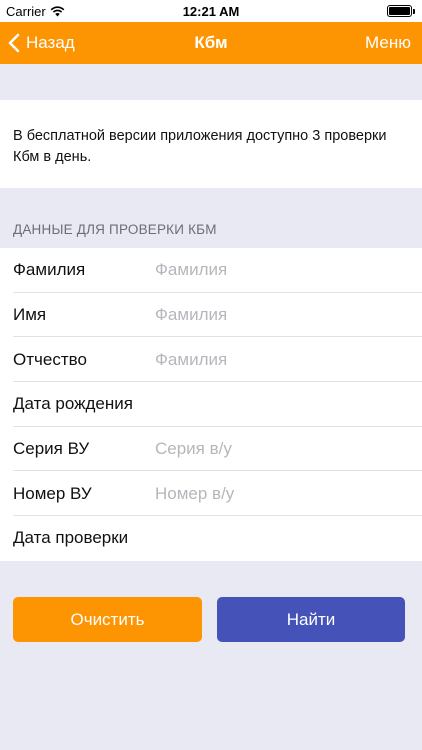  Describe the element at coordinates (107, 619) in the screenshot. I see `clear-button: Очистить` at that location.